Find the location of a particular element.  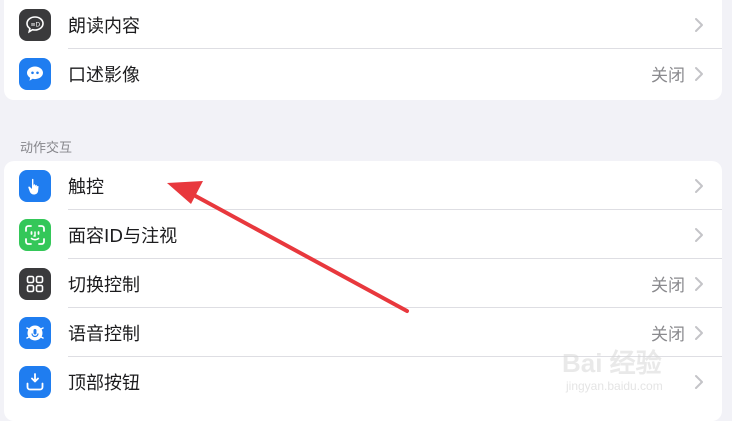

list-item-touch: 触控 is located at coordinates (363, 185).